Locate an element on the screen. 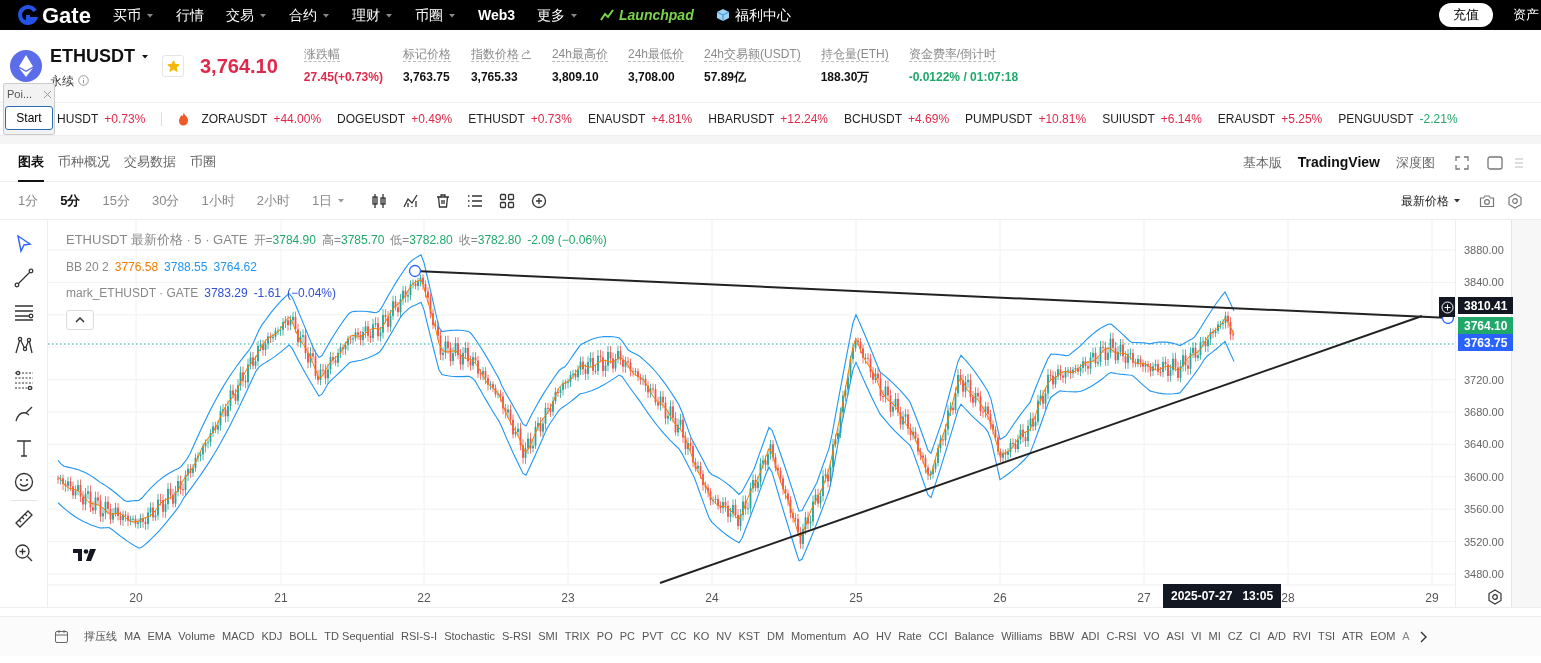  indicator-option: NV is located at coordinates (724, 636).